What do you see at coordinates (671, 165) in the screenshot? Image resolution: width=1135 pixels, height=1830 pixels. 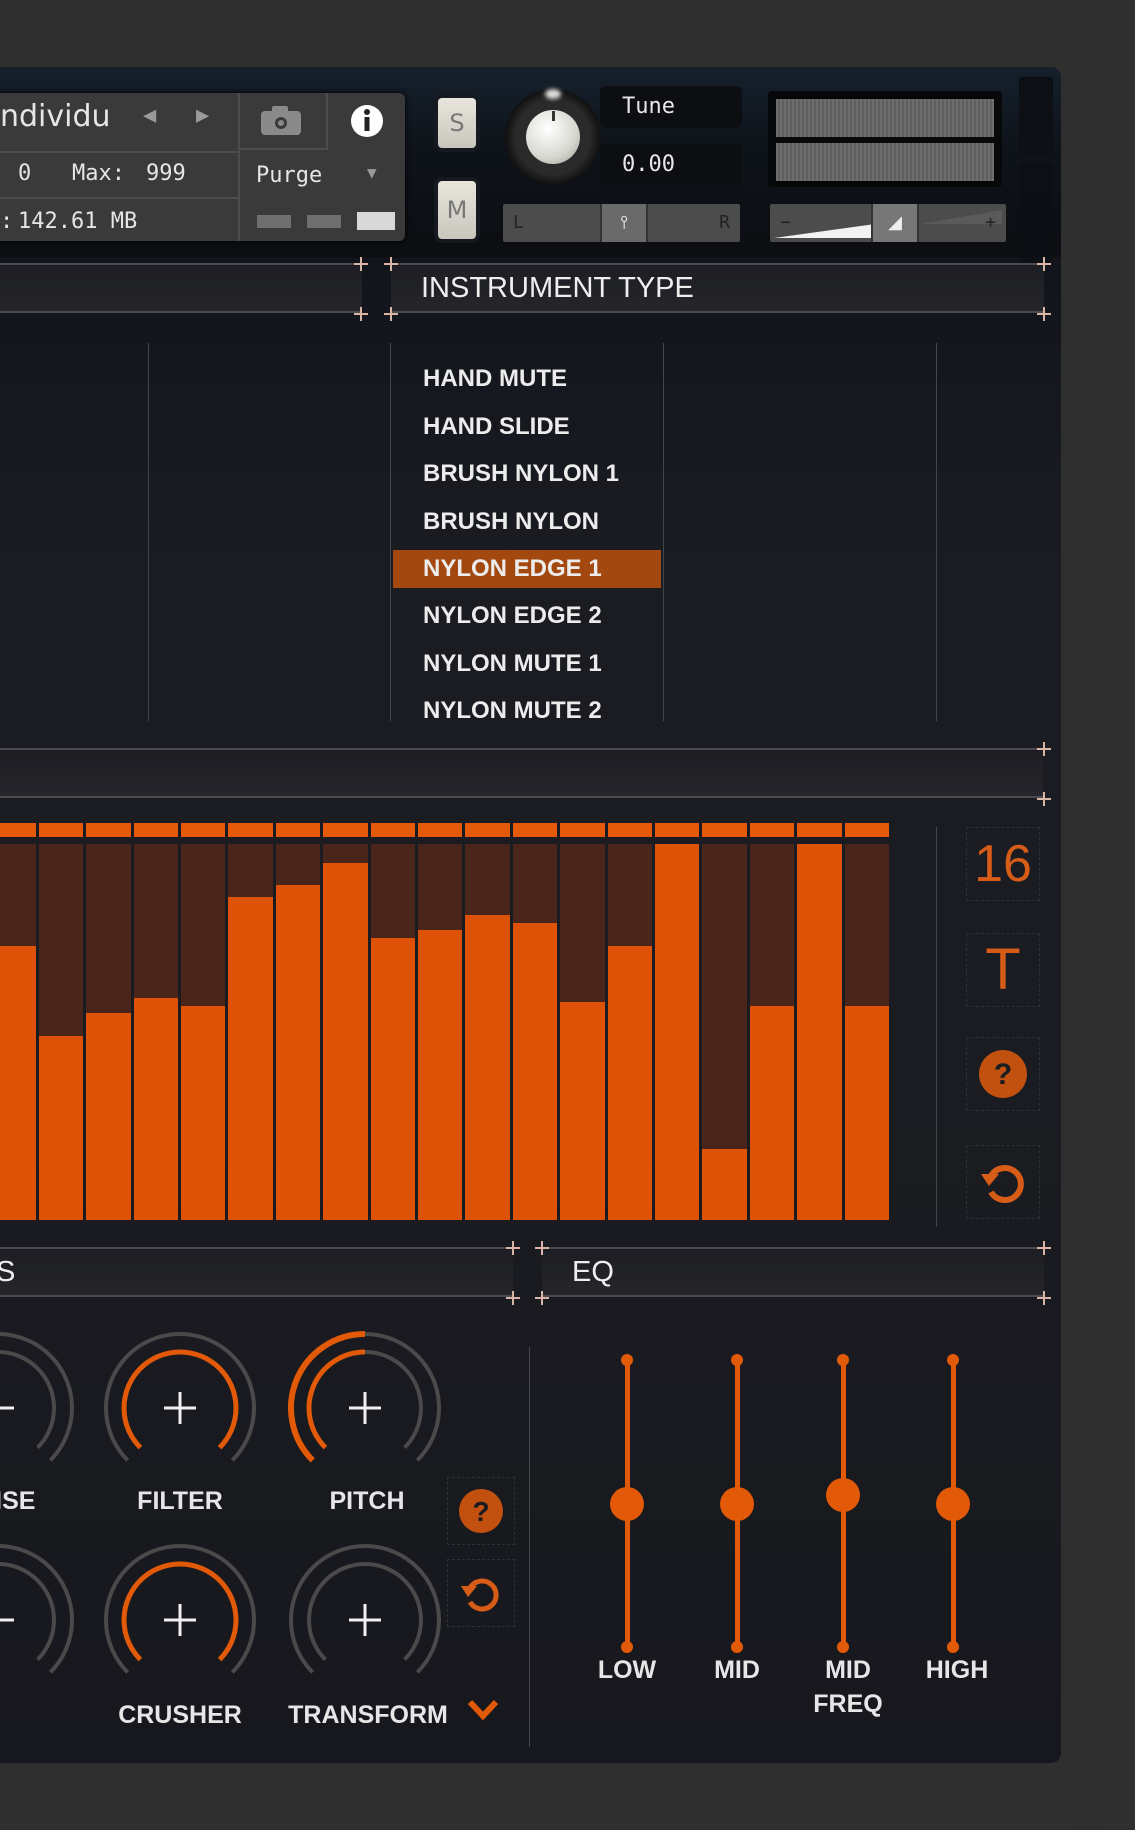 I see `tune-value: 0.00` at bounding box center [671, 165].